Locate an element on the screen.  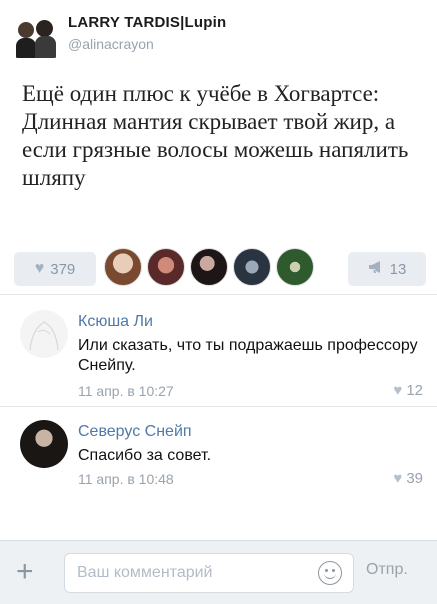
comment-like-button: ♥ 39 is located at coordinates (408, 479).